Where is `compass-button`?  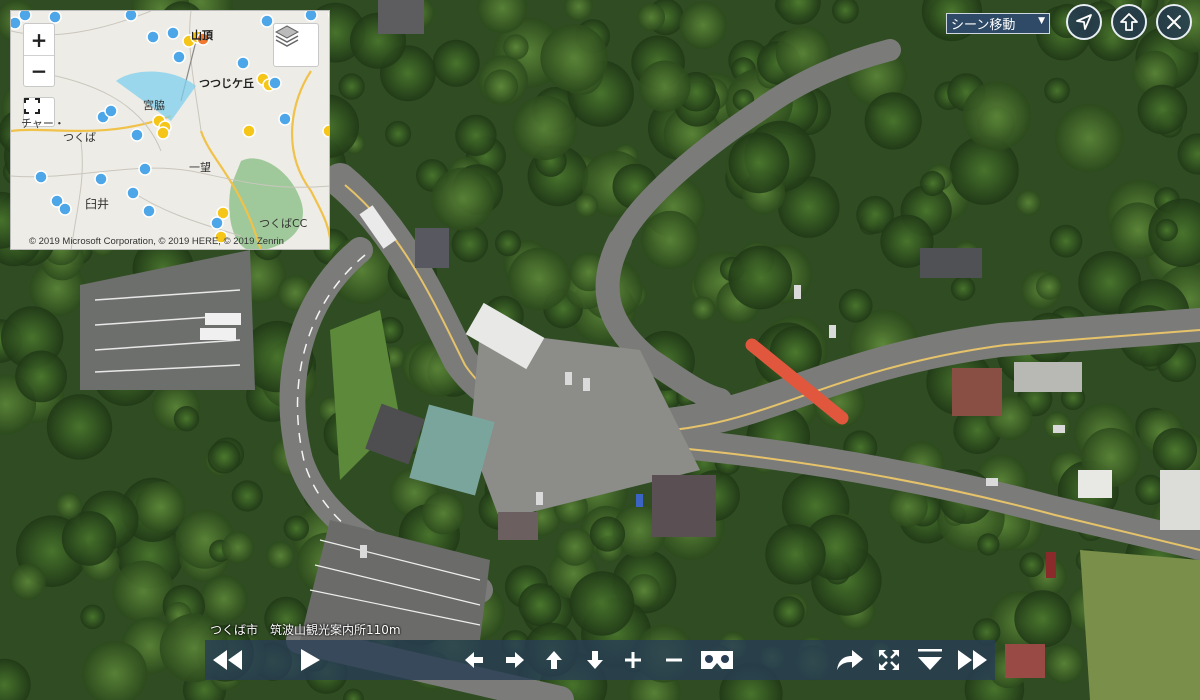
compass-button is located at coordinates (1084, 22).